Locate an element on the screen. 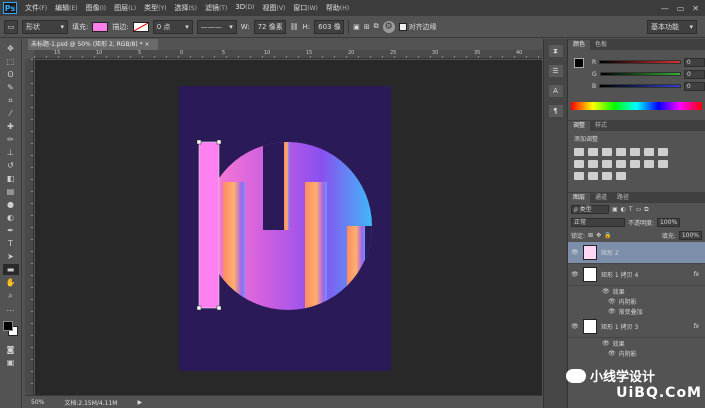 Image resolution: width=705 pixels, height=408 pixels. layer-row: 👁 矩形 1 拷贝 3 fx is located at coordinates (636, 327).